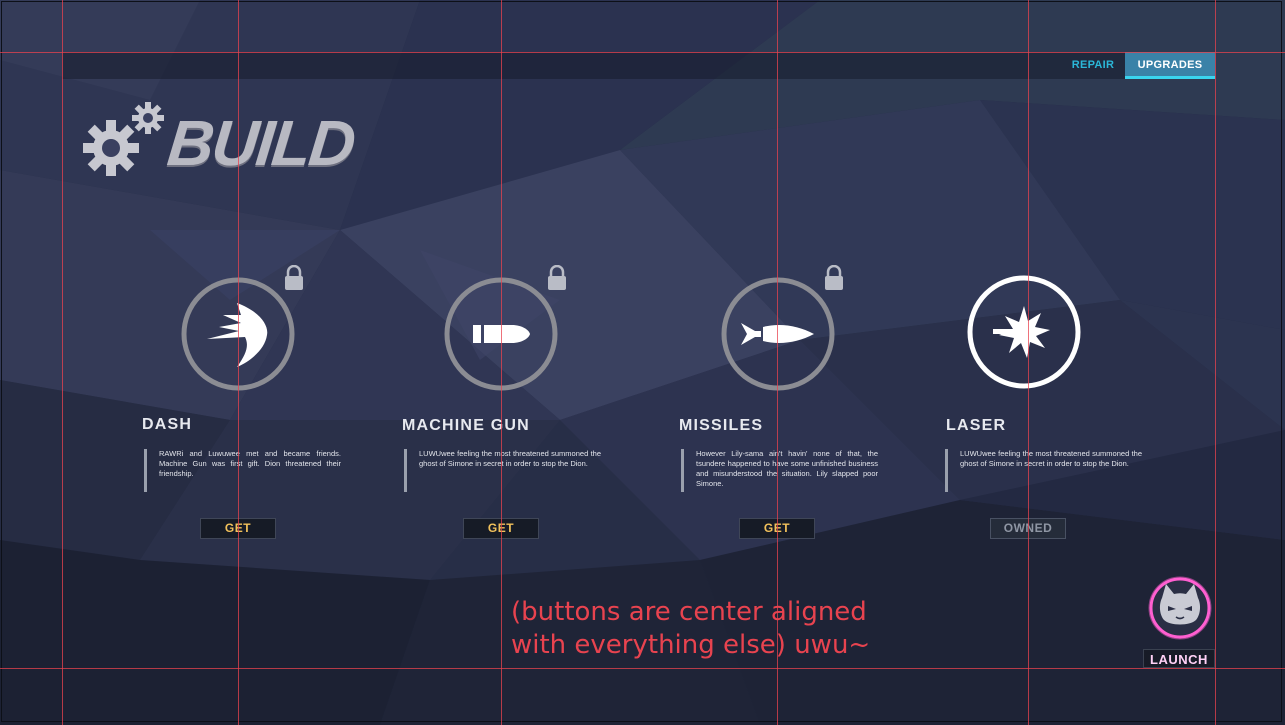 Image resolution: width=1285 pixels, height=725 pixels. What do you see at coordinates (501, 528) in the screenshot?
I see `get-button-machine-gun: GET` at bounding box center [501, 528].